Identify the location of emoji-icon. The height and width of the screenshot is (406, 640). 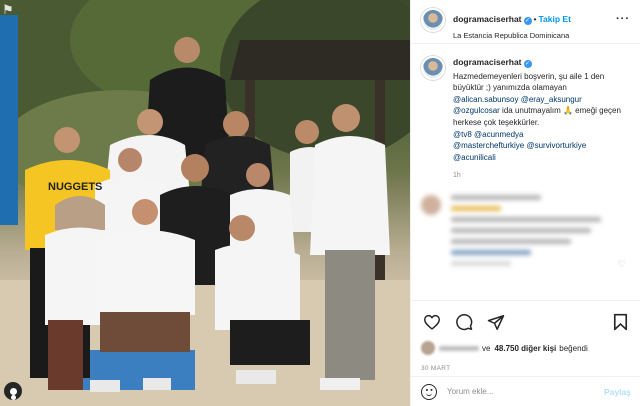
(429, 391).